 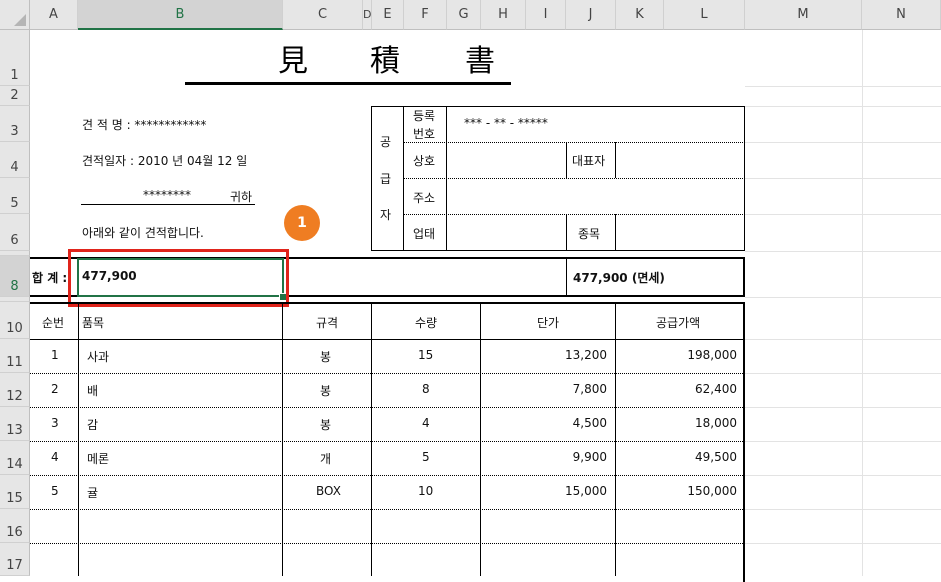 I want to click on row-header-16: 16, so click(x=15, y=526).